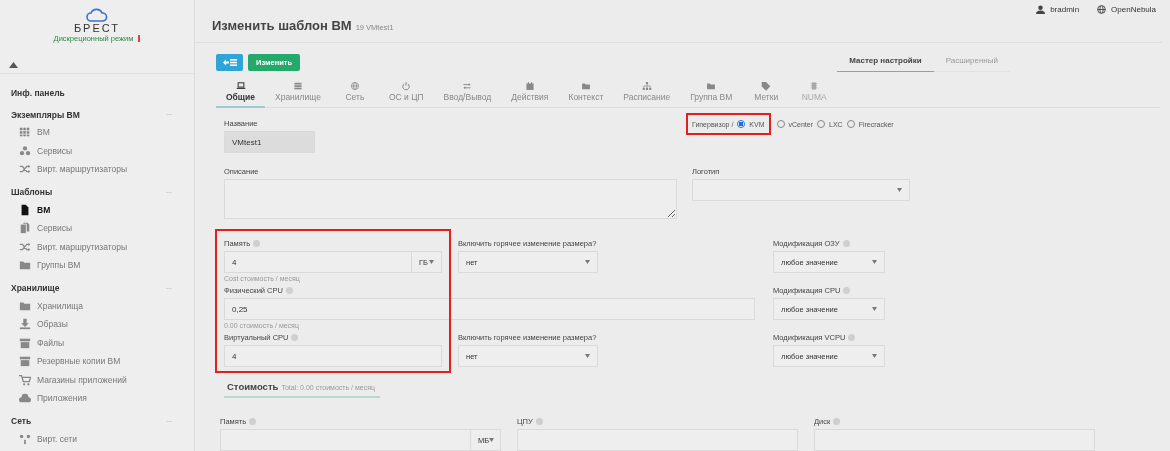 The image size is (1170, 451). Describe the element at coordinates (38, 92) in the screenshot. I see `sidebar-section: Инф. панель` at that location.